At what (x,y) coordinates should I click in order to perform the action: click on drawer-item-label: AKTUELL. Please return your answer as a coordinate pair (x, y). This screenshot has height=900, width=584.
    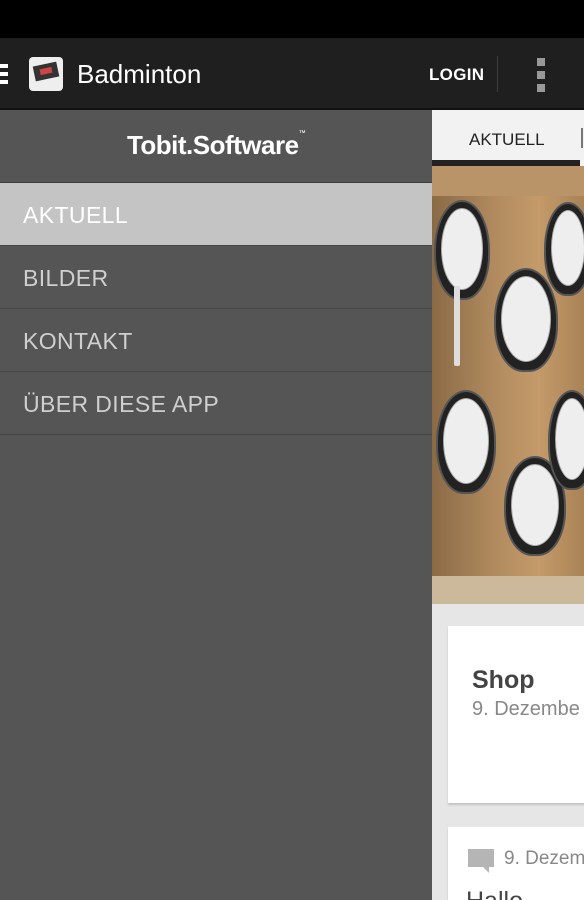
    Looking at the image, I should click on (76, 215).